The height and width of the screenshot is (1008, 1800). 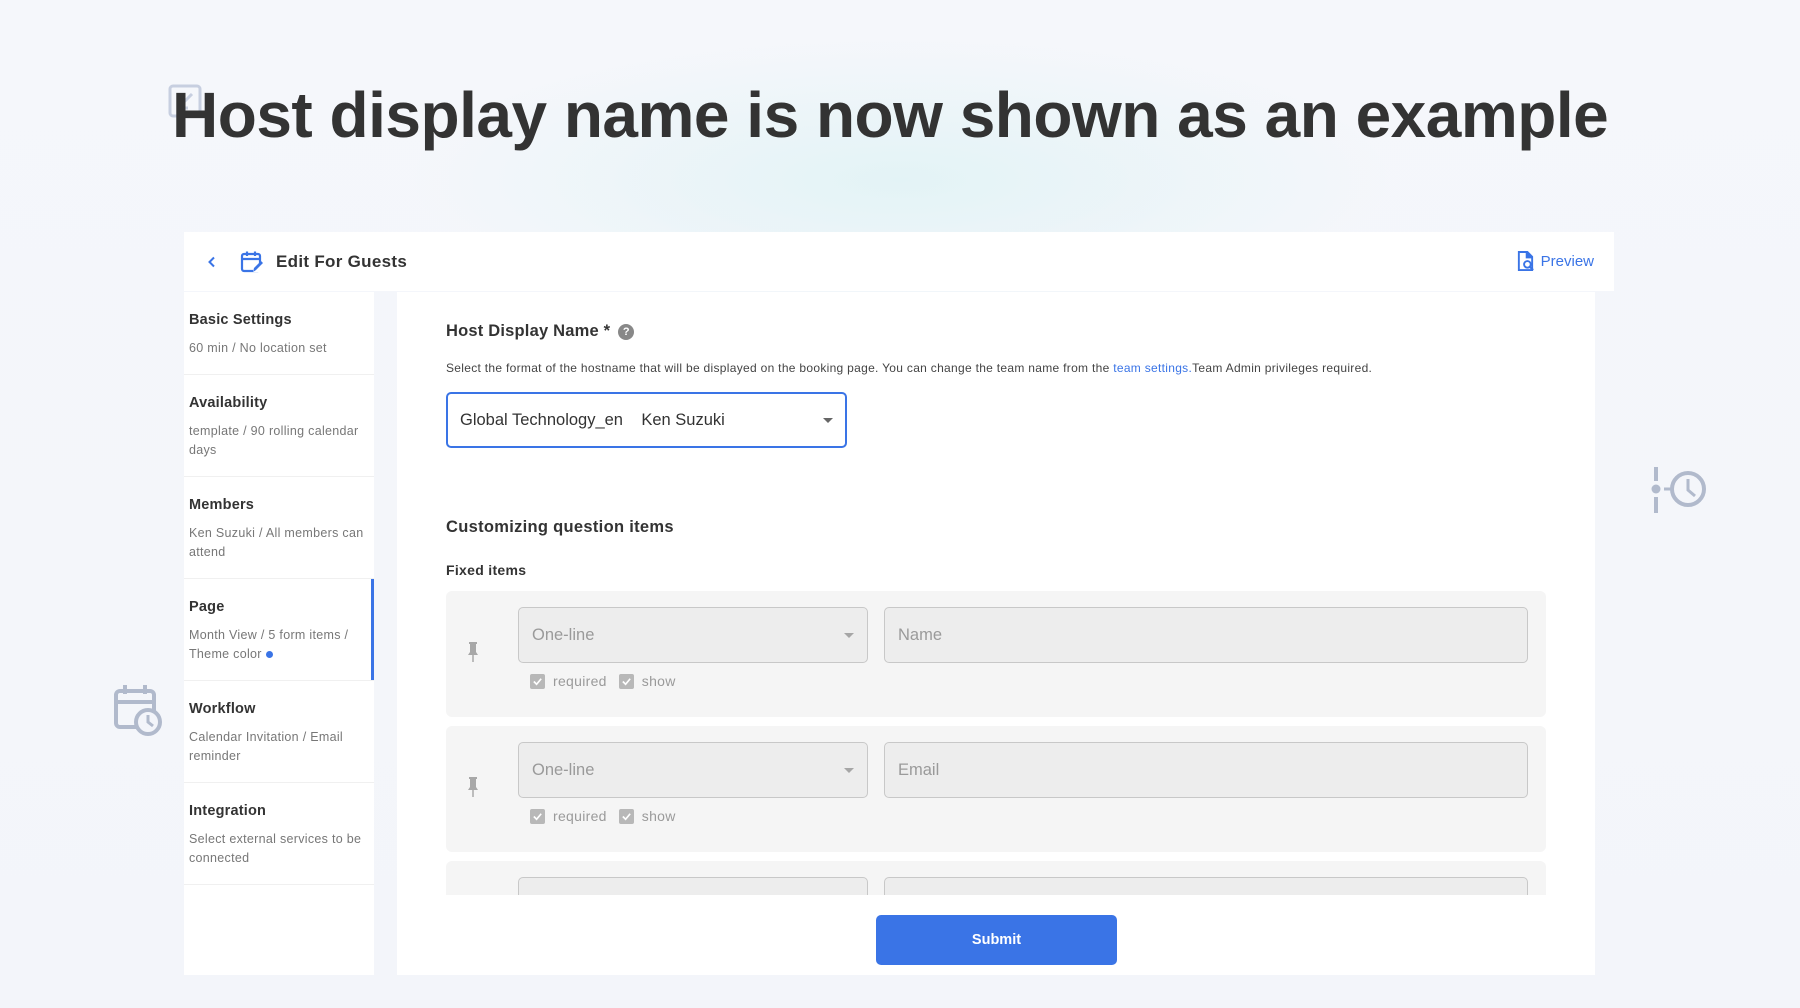 What do you see at coordinates (207, 607) in the screenshot?
I see `sidebar-item-title: Page` at bounding box center [207, 607].